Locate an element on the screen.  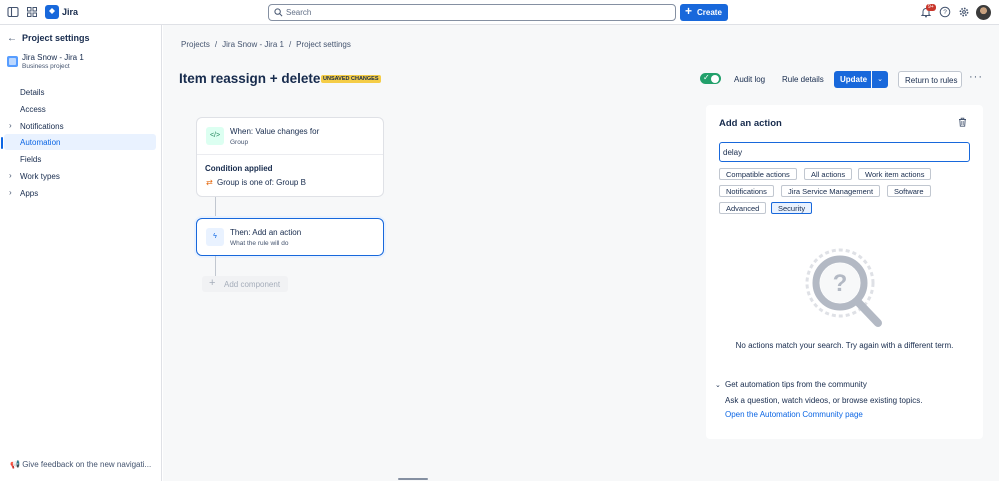
sidebar-item-label: Automation is located at coordinates (40, 142).